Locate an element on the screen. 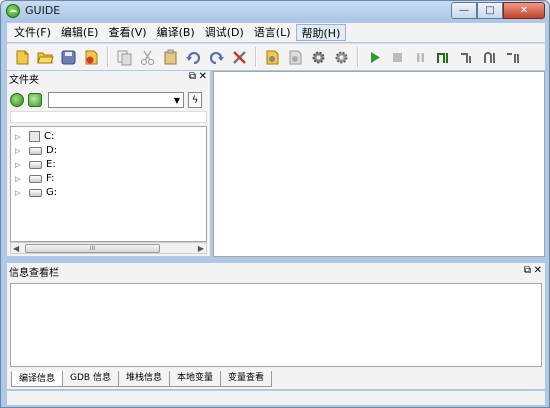  menu-file: 文件(F) is located at coordinates (32, 32).